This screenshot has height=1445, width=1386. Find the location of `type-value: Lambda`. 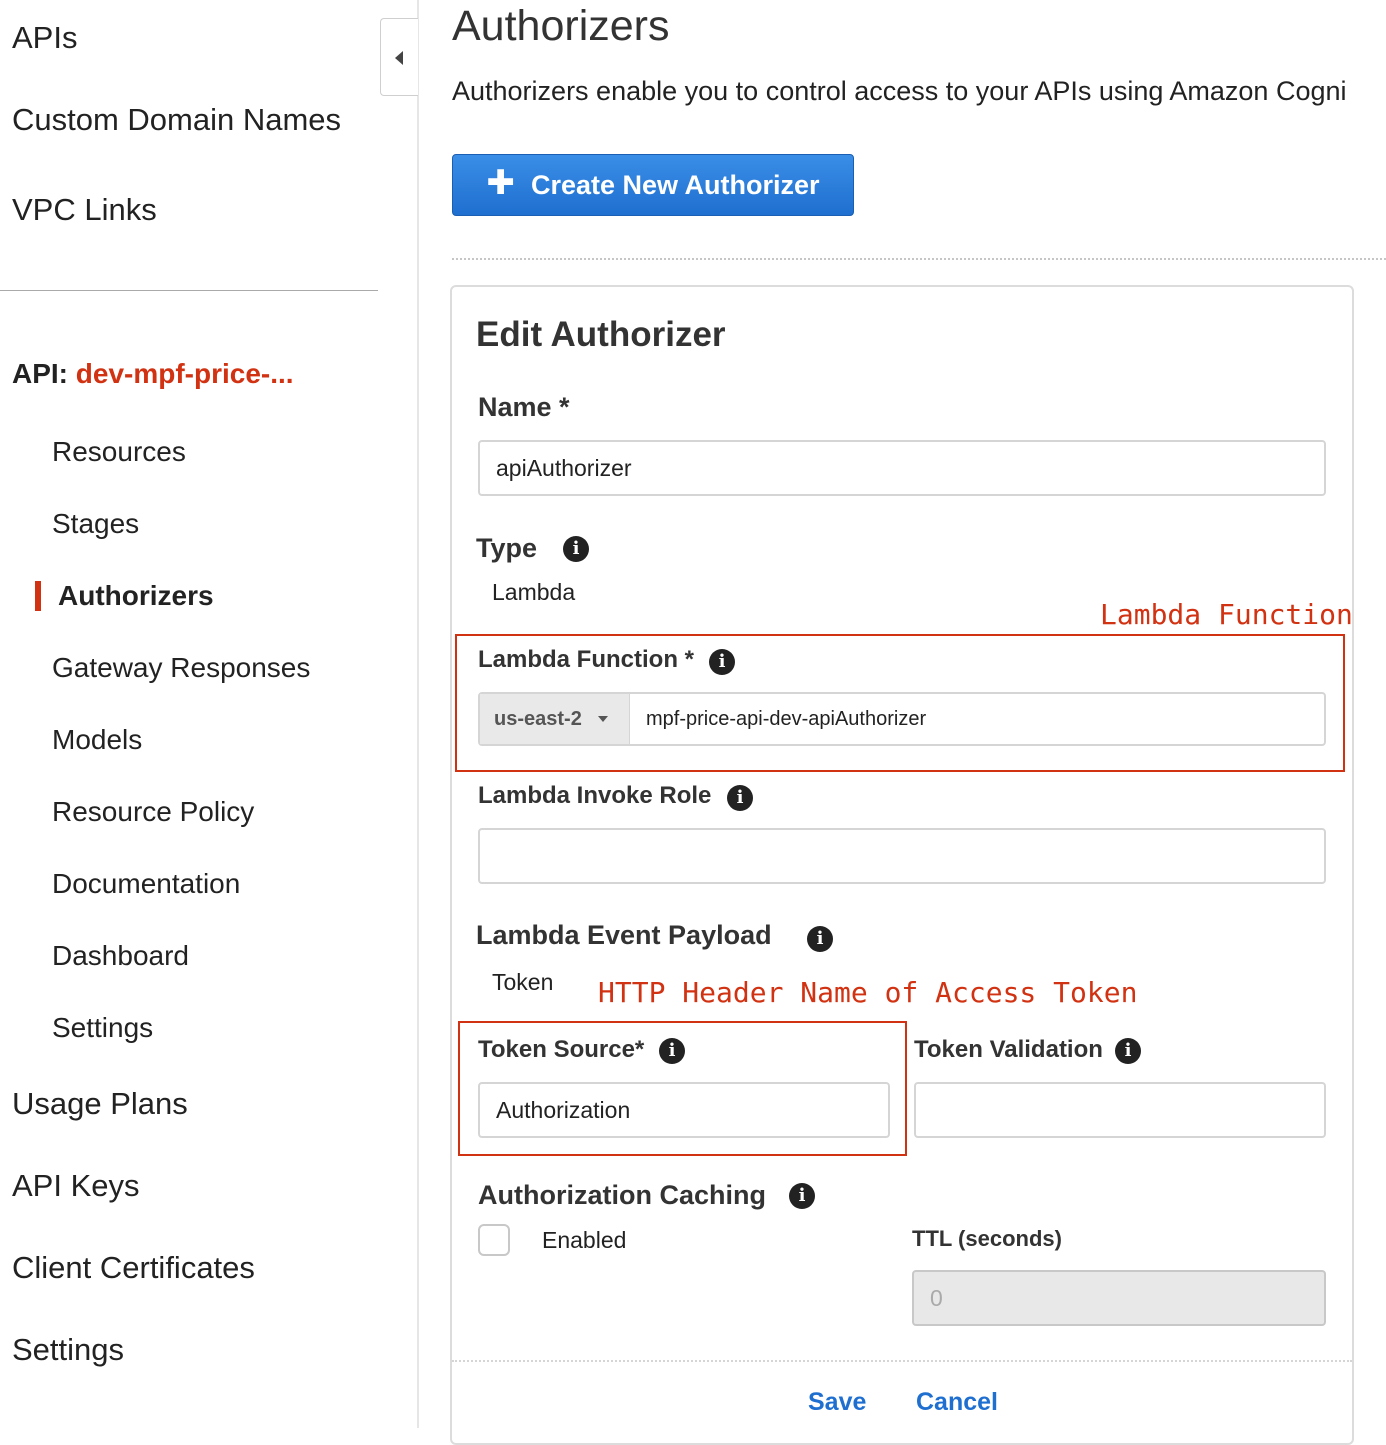

type-value: Lambda is located at coordinates (534, 592).